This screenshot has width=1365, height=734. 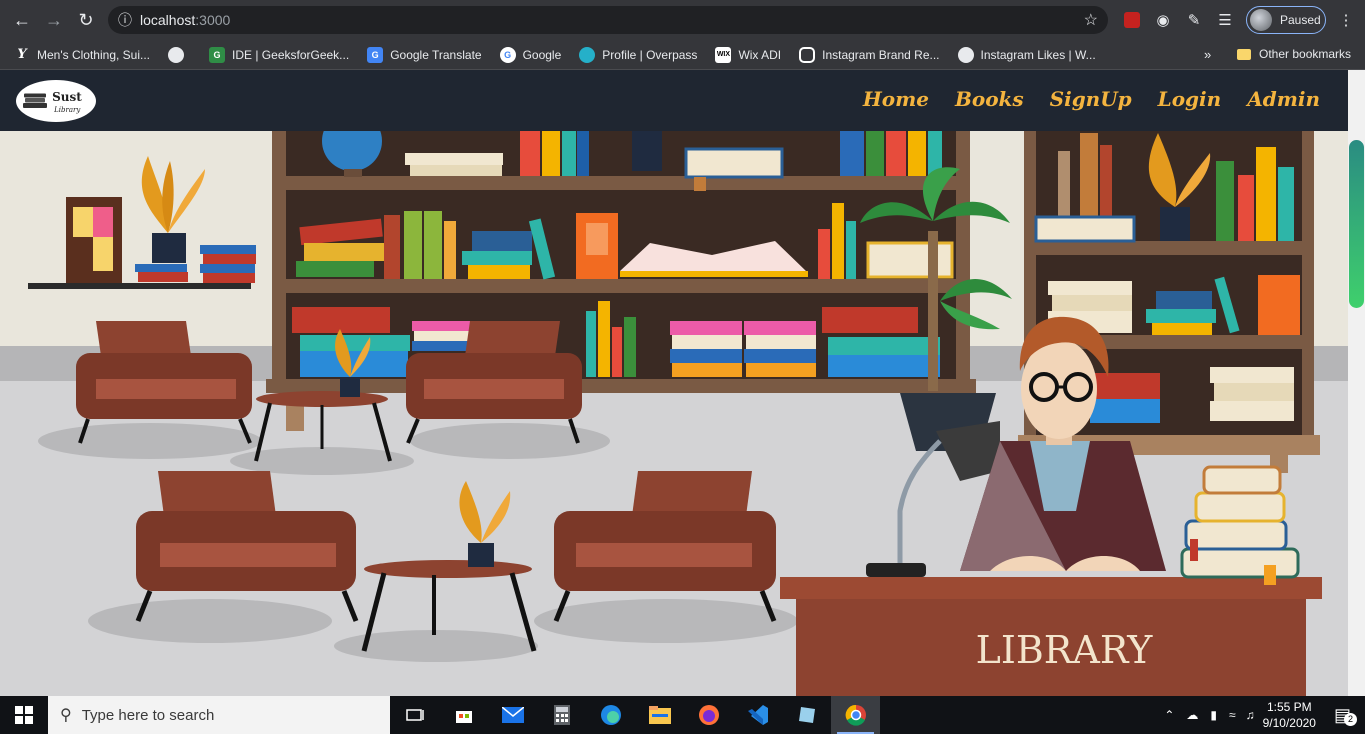 I want to click on volume-icon: ♫, so click(x=1250, y=715).